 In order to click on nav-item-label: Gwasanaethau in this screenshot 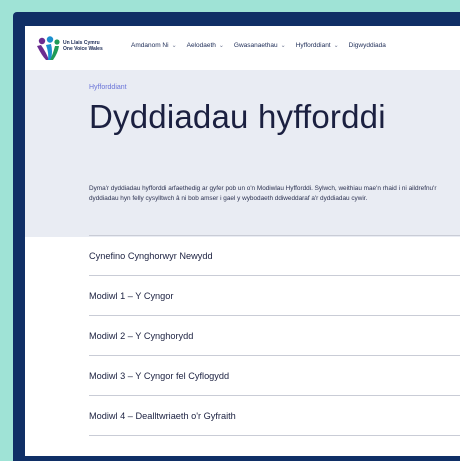, I will do `click(255, 45)`.